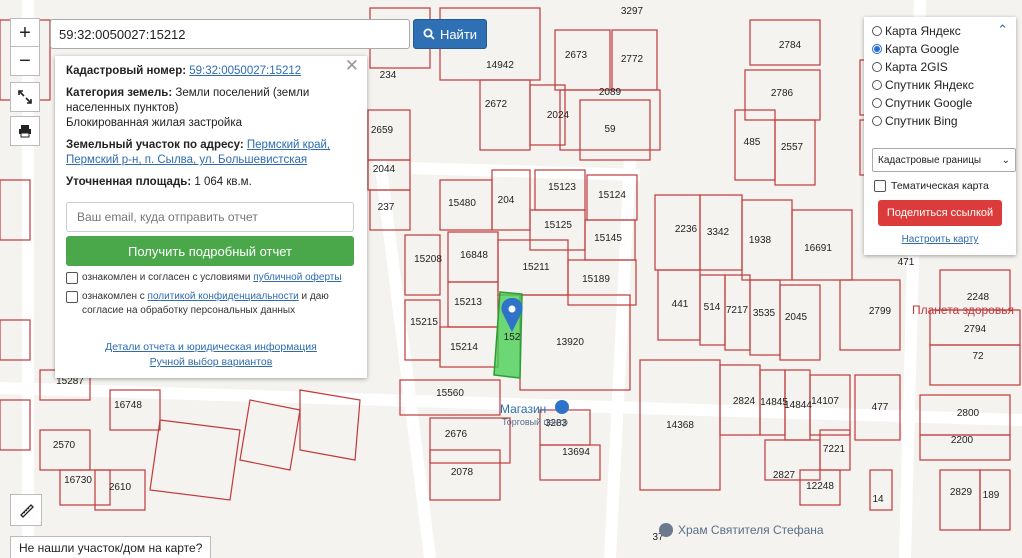 The image size is (1022, 558). Describe the element at coordinates (211, 182) in the screenshot. I see `area-row: Уточненная площадь: 1 064 кв.м.` at that location.